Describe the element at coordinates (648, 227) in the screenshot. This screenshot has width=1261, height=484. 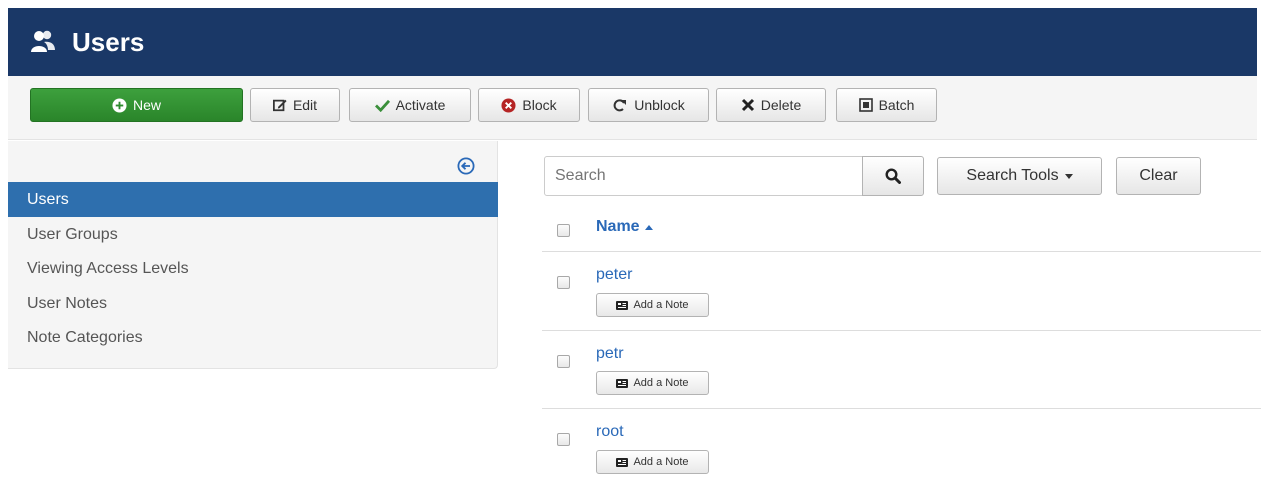
I see `sort-ascending-icon` at that location.